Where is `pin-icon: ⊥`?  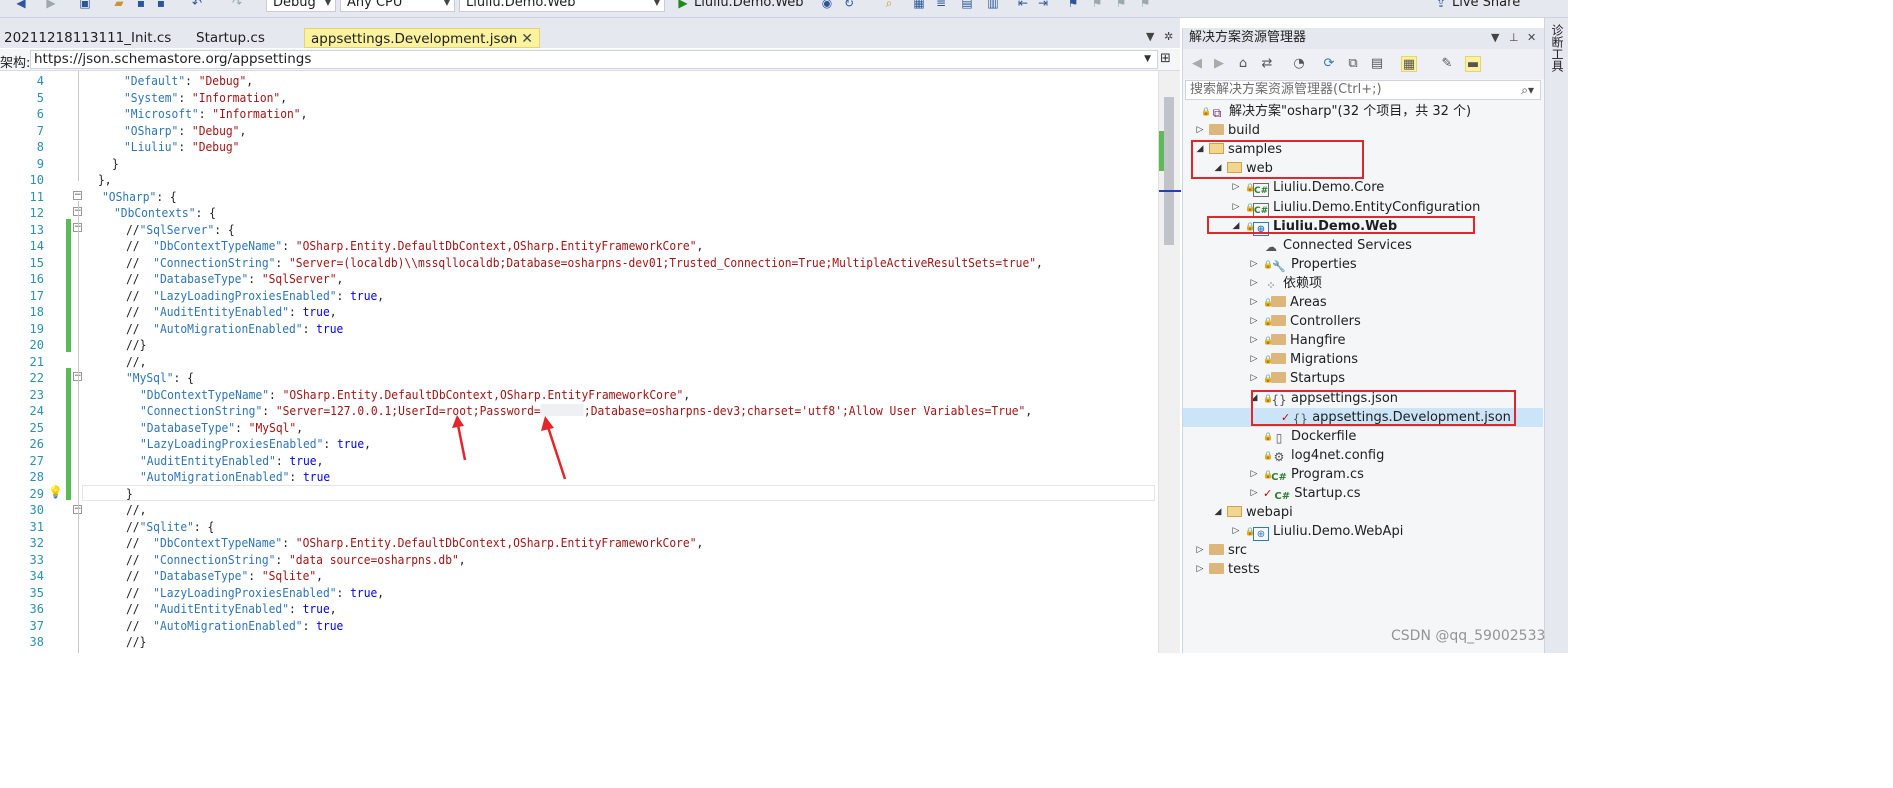 pin-icon: ⊥ is located at coordinates (1514, 38).